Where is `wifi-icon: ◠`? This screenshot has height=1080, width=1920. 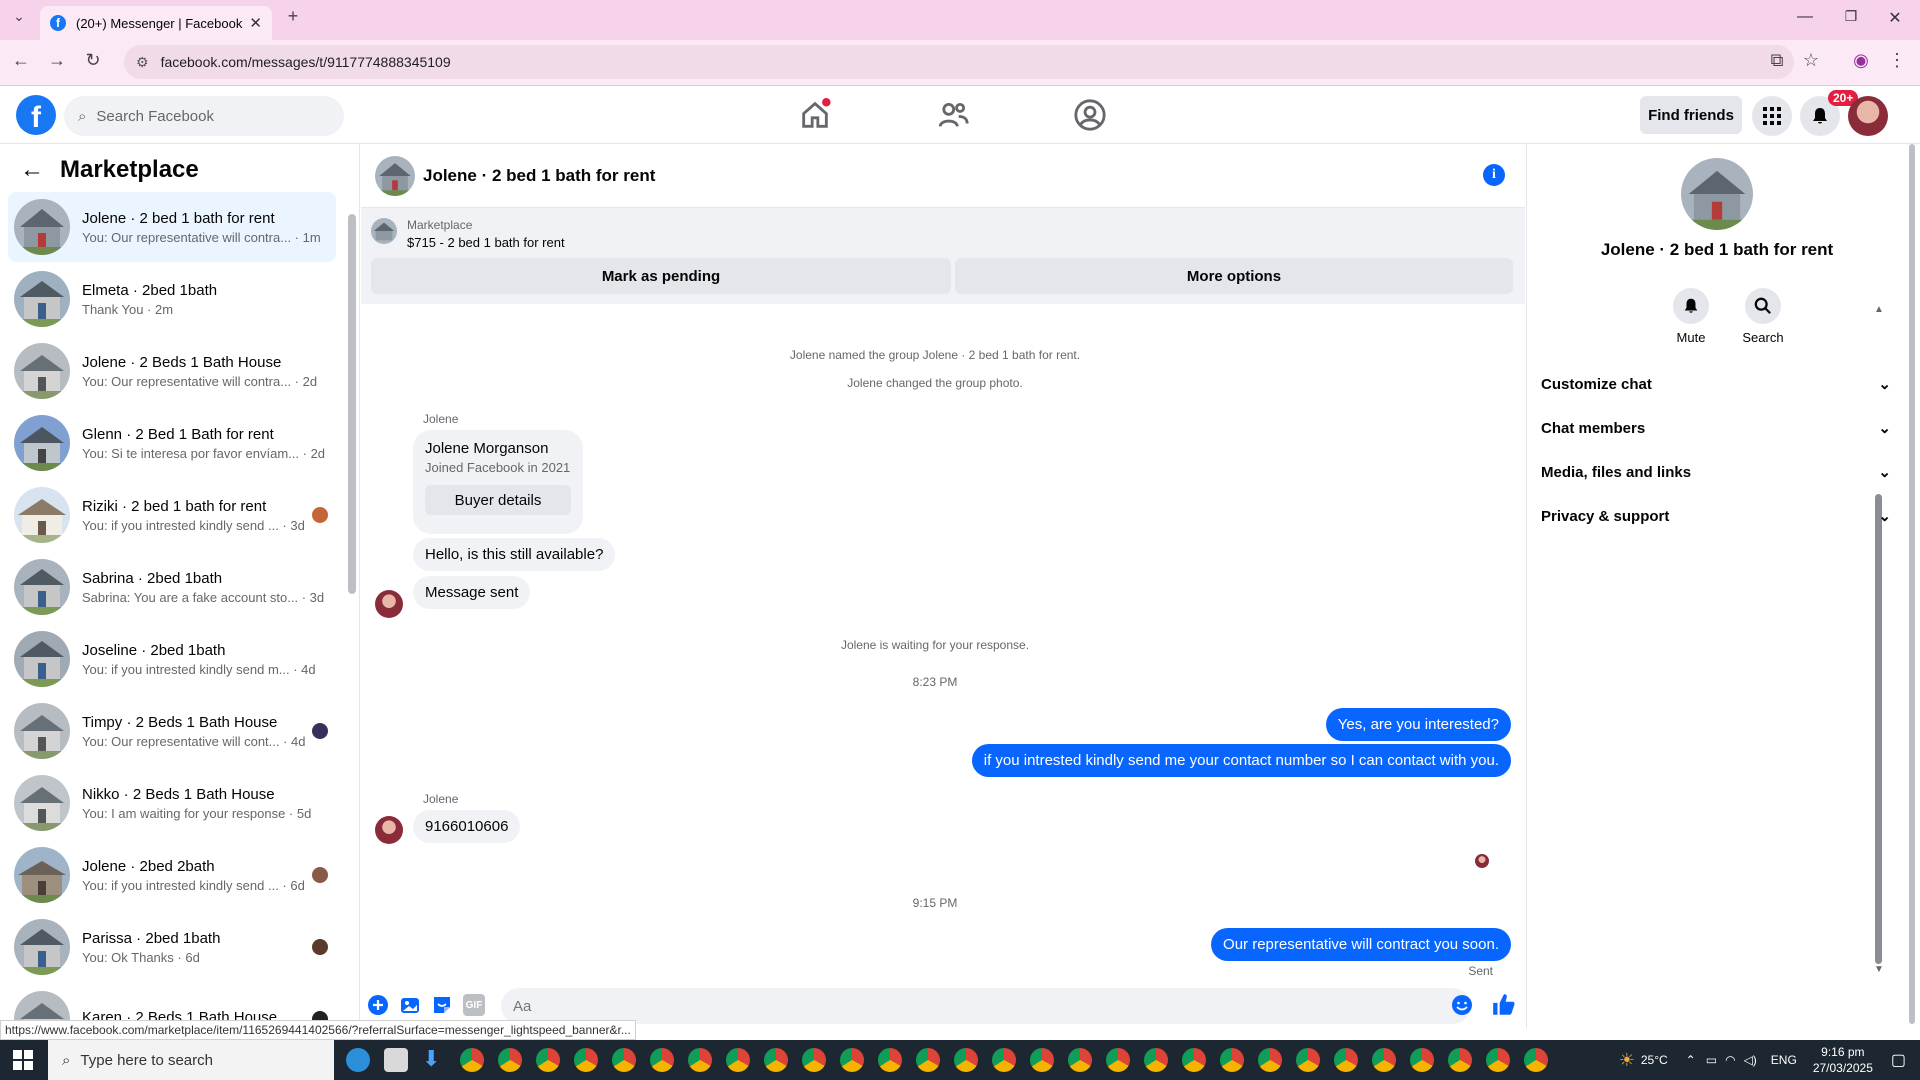 wifi-icon: ◠ is located at coordinates (1730, 1060).